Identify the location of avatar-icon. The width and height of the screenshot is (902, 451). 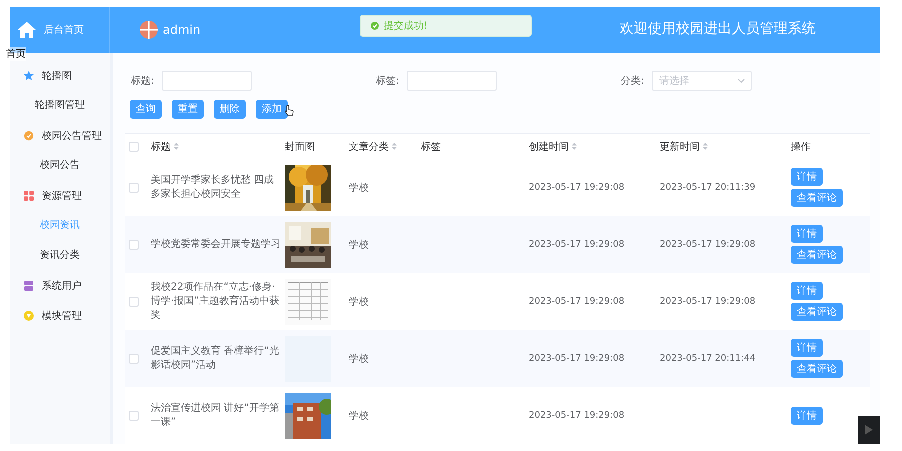
(149, 30).